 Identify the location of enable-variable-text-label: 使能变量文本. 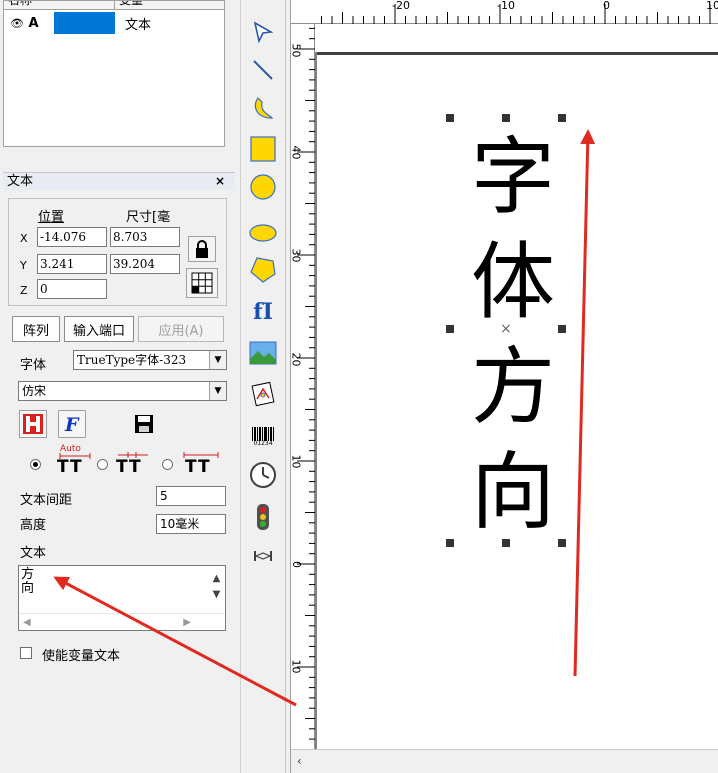
(81, 656).